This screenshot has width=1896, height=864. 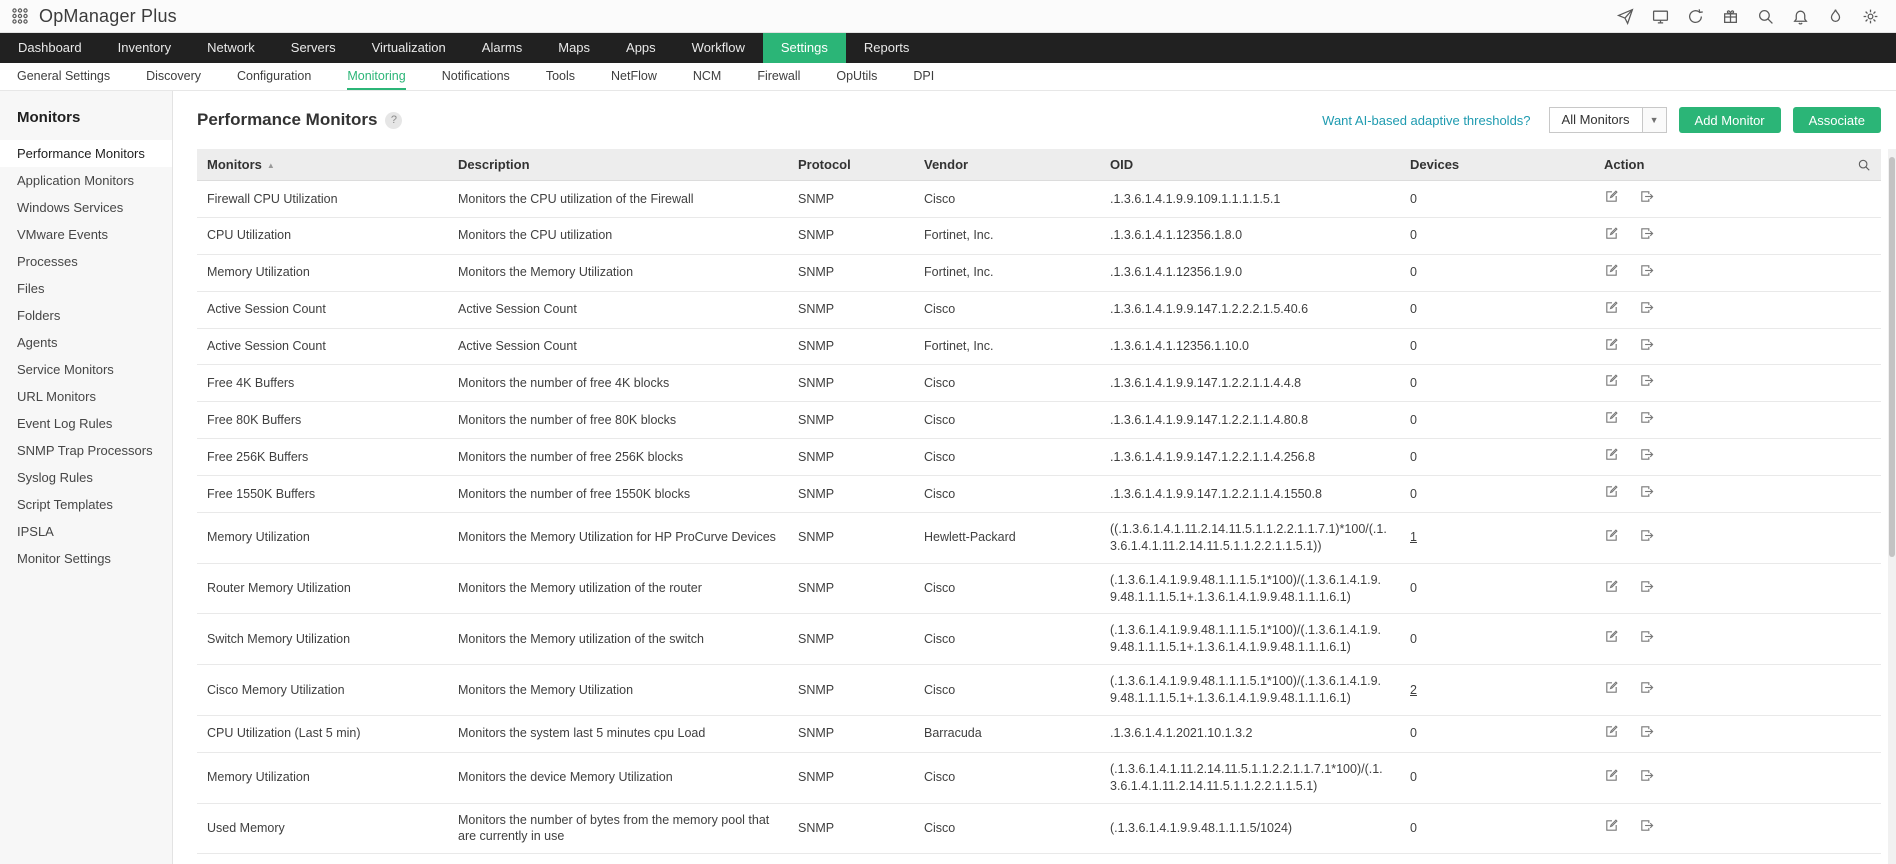 I want to click on sidebar-item: Syslog Rules, so click(x=86, y=477).